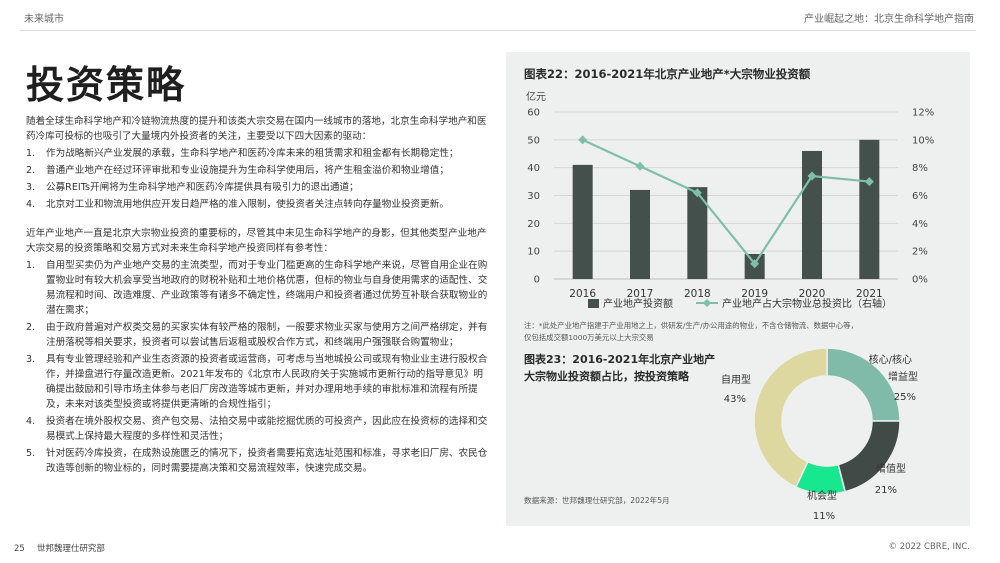  I want to click on chart22-bars, so click(726, 209).